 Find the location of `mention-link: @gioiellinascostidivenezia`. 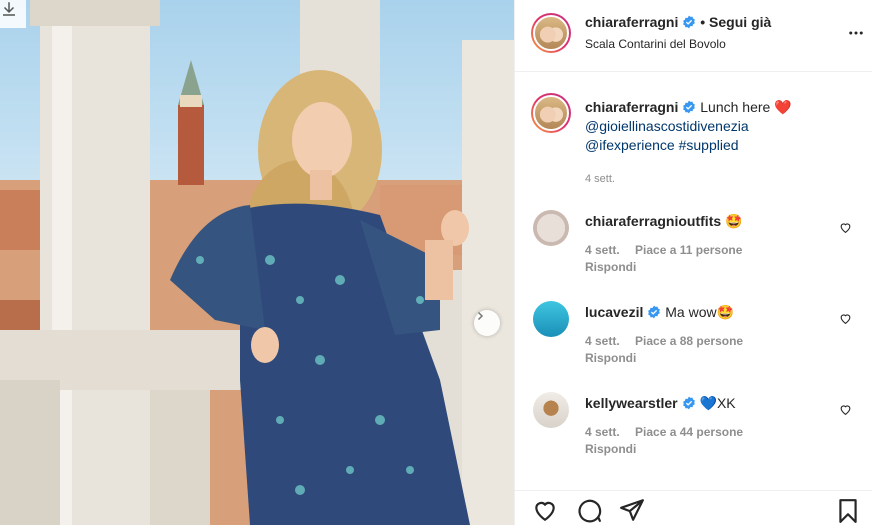

mention-link: @gioiellinascostidivenezia is located at coordinates (667, 126).